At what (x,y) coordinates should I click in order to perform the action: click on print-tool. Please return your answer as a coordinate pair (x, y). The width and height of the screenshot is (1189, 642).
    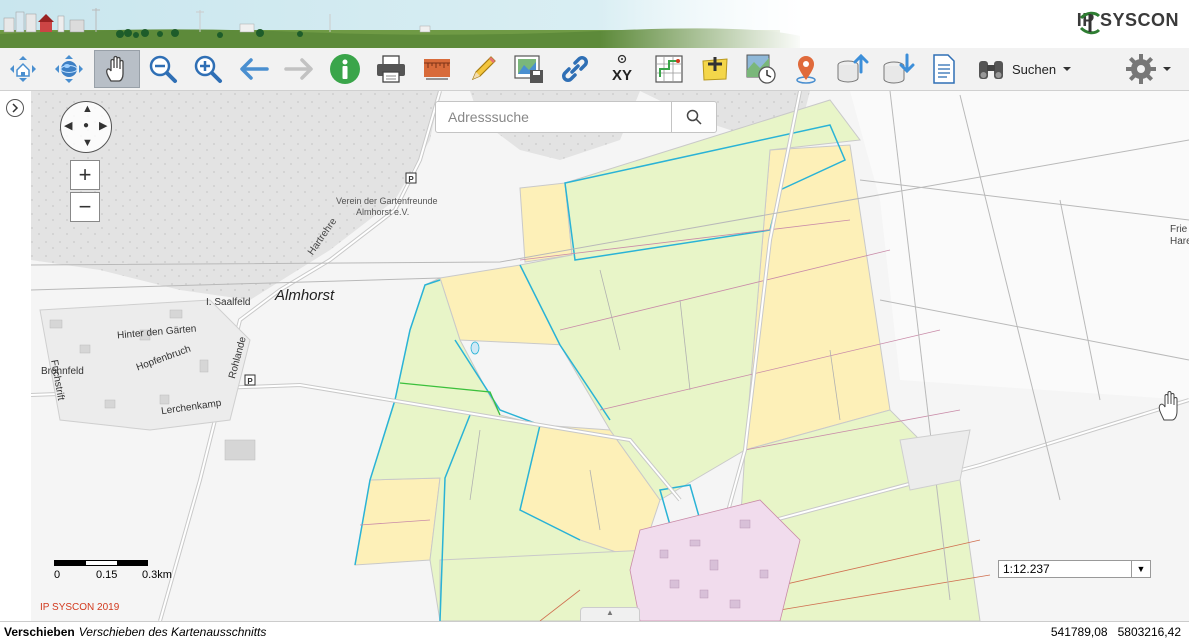
    Looking at the image, I should click on (391, 69).